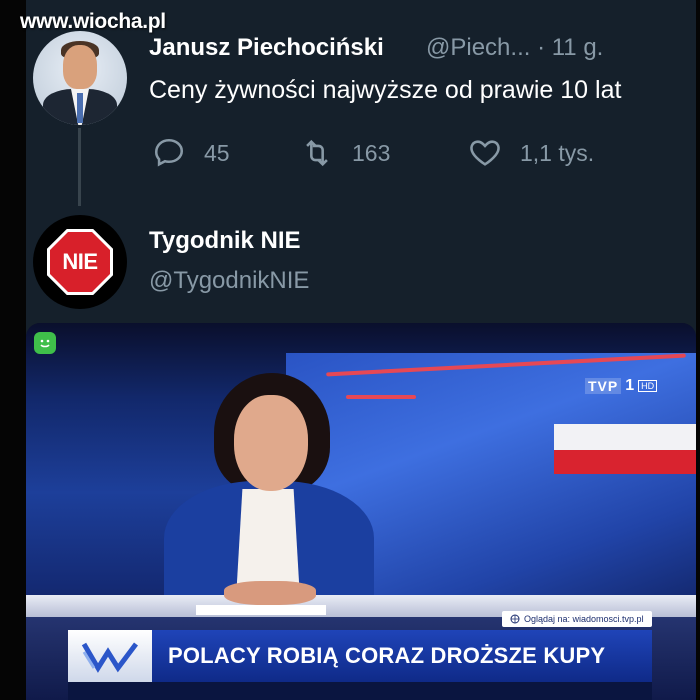  What do you see at coordinates (603, 386) in the screenshot?
I see `tvp-logo-text: TVP` at bounding box center [603, 386].